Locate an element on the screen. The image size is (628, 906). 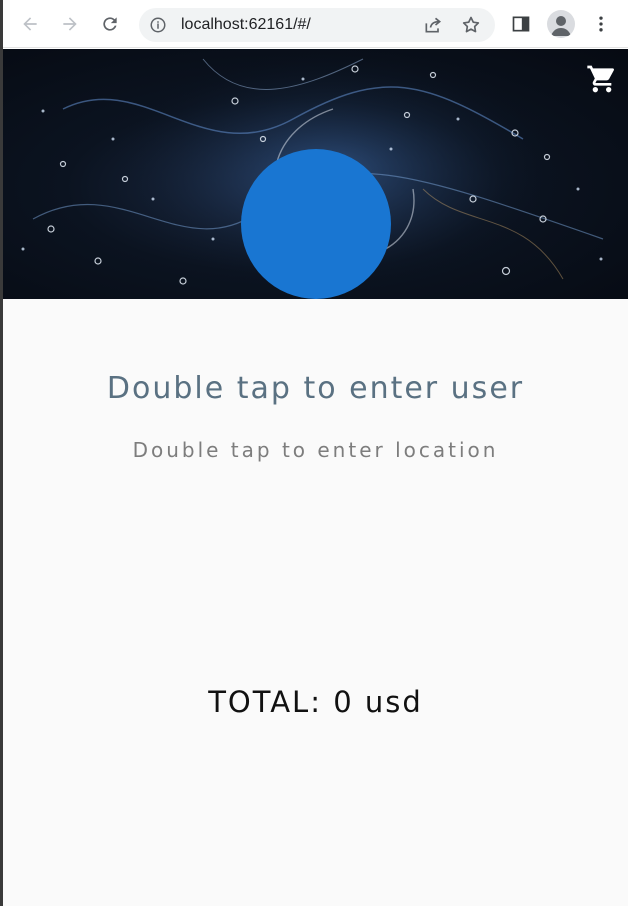
shopping-cart-icon is located at coordinates (601, 79).